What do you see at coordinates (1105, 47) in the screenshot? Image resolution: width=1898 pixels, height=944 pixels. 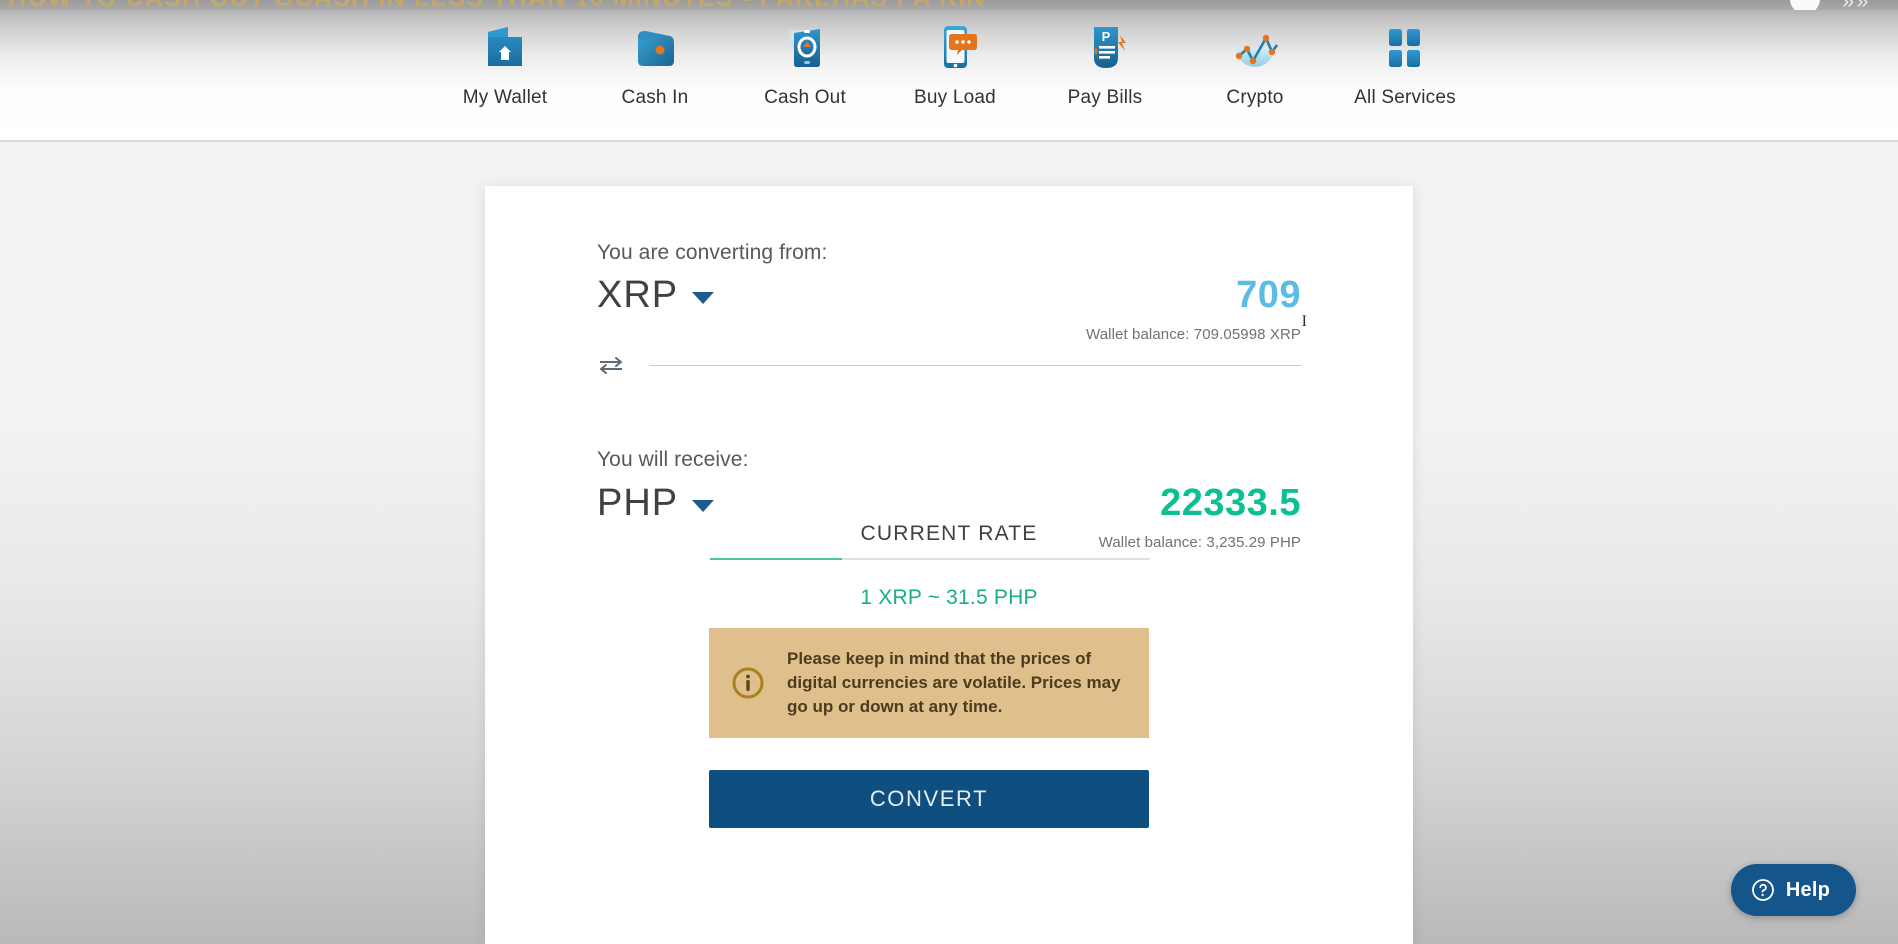 I see `pay-bills-icon: P` at bounding box center [1105, 47].